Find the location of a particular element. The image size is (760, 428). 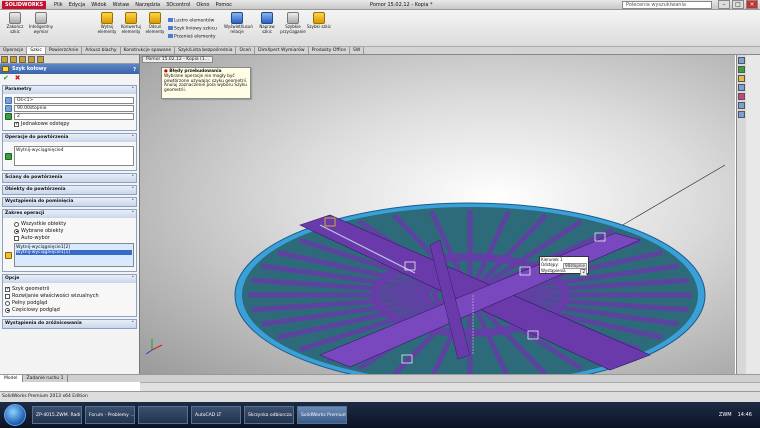

instances-field: 2 is located at coordinates (74, 116).